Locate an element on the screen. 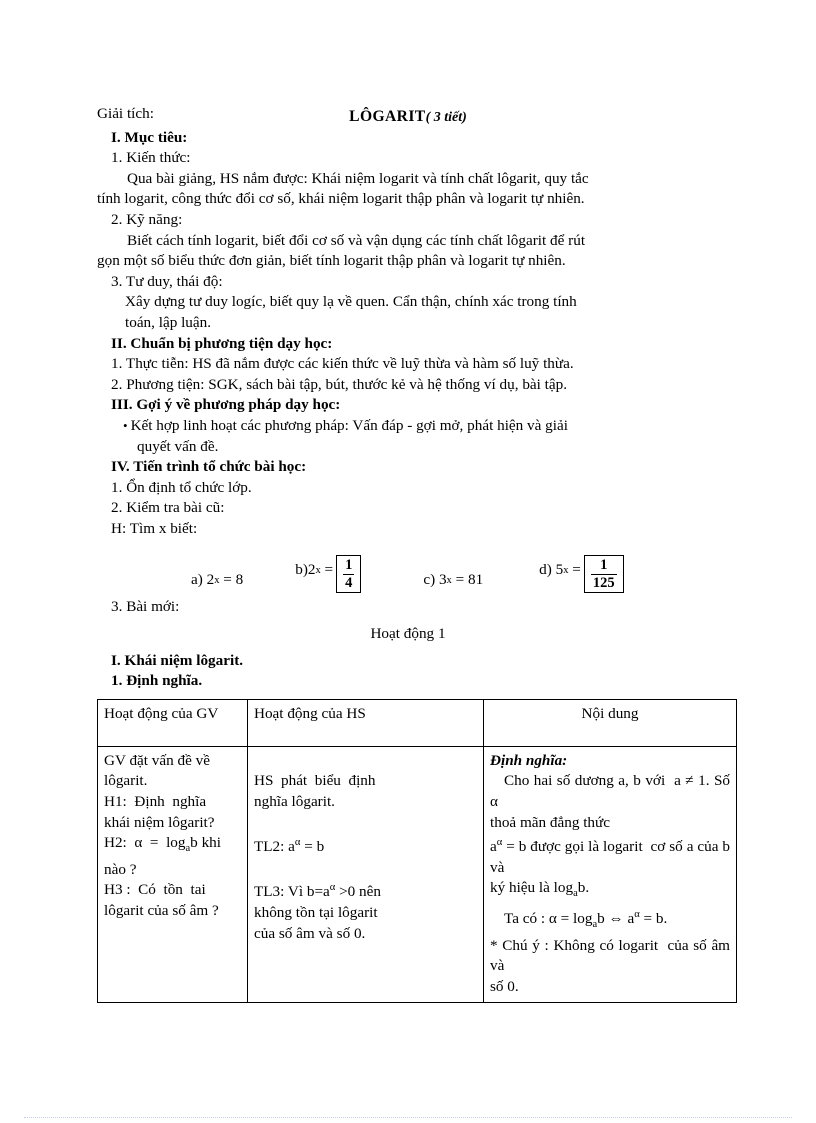  document-title-row: LÔGARIT( 3 tiết) is located at coordinates (408, 117).